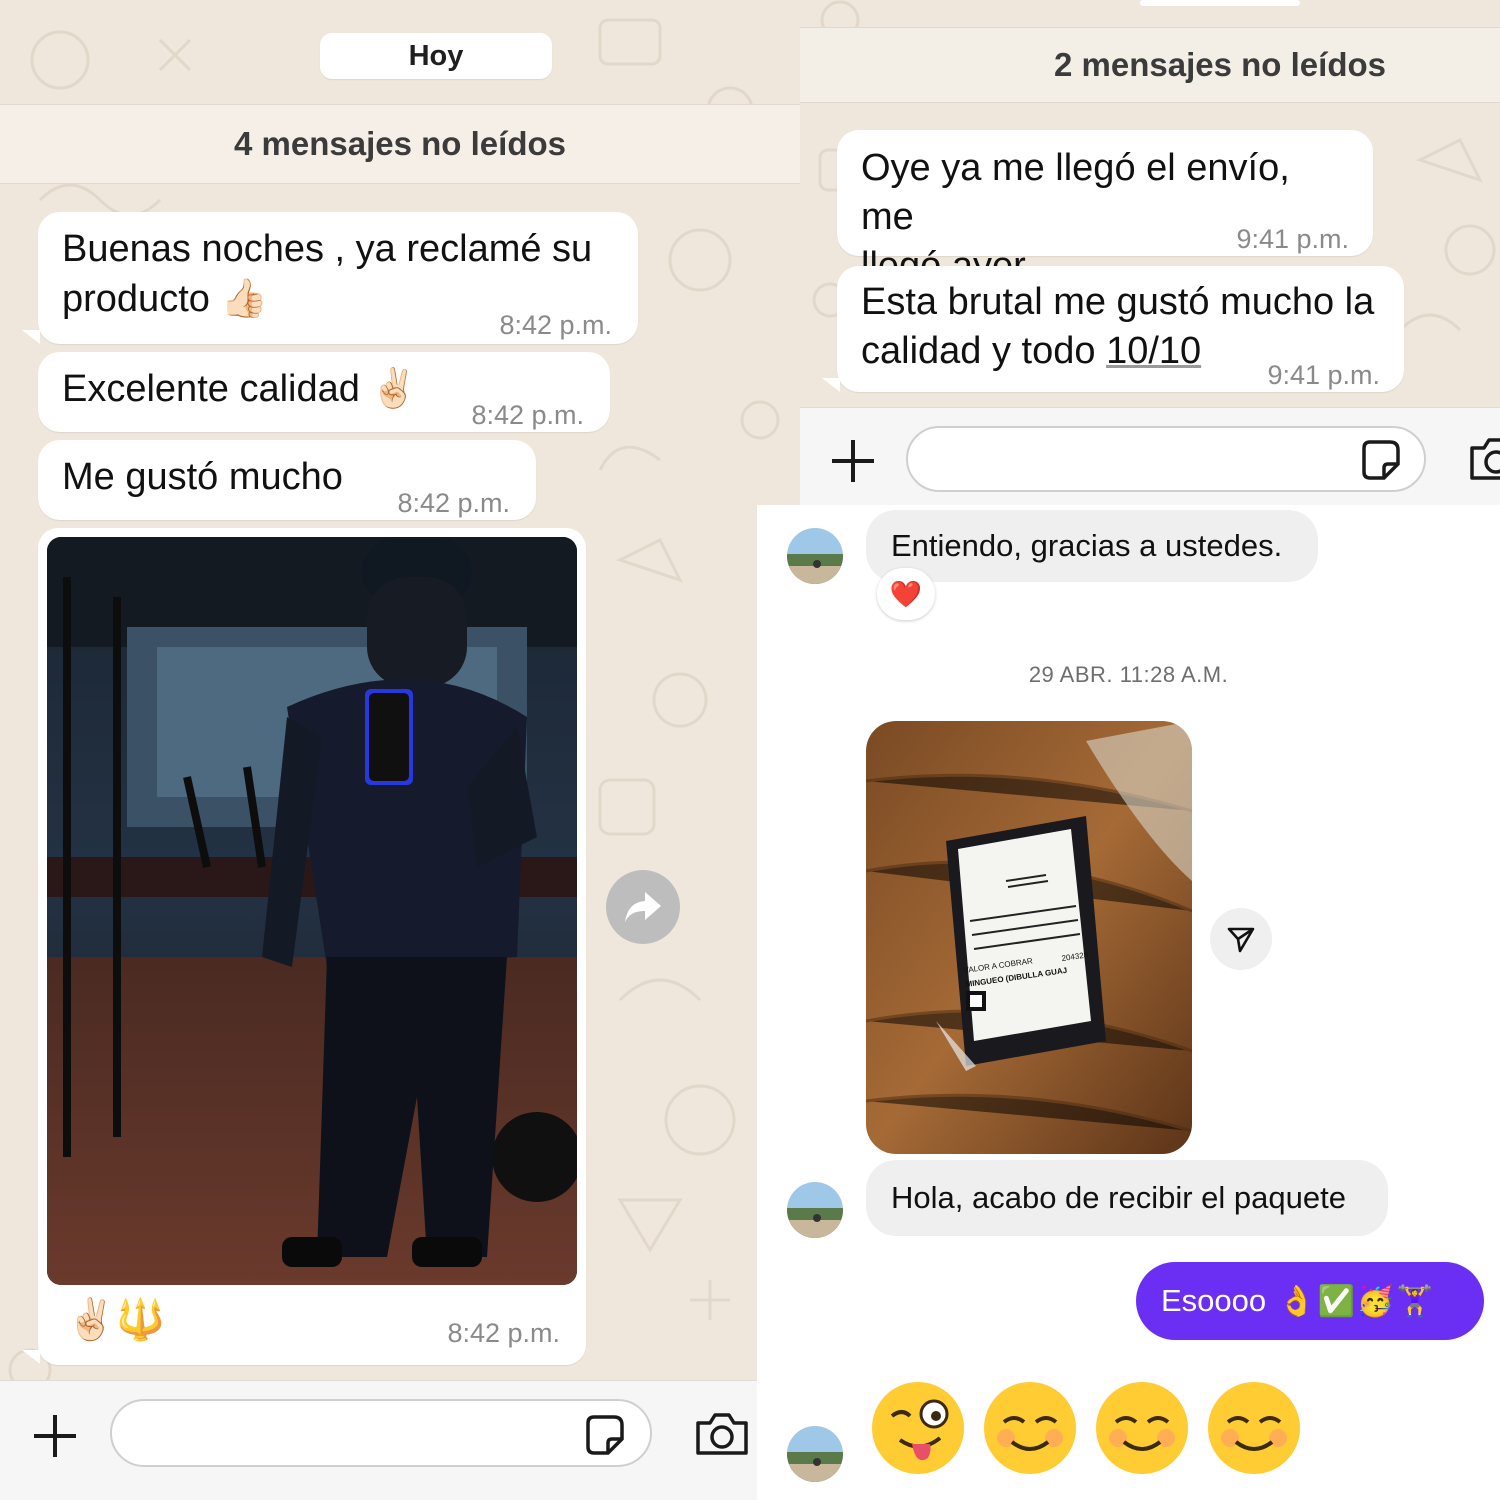 The height and width of the screenshot is (1500, 1500). I want to click on date-separator-pill: Hoy, so click(436, 56).